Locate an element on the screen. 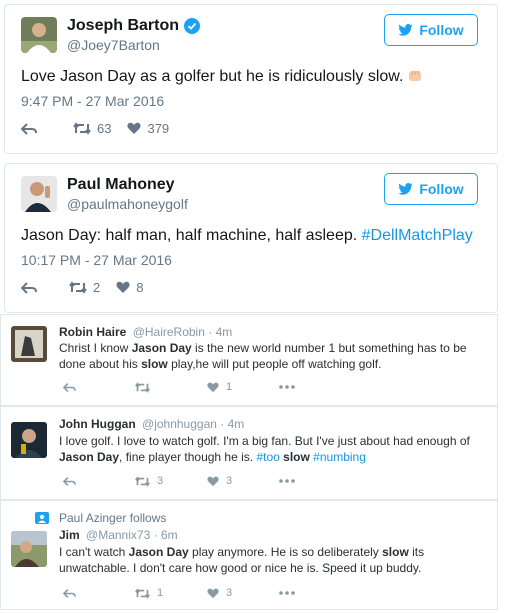  like-count: 379 is located at coordinates (158, 128).